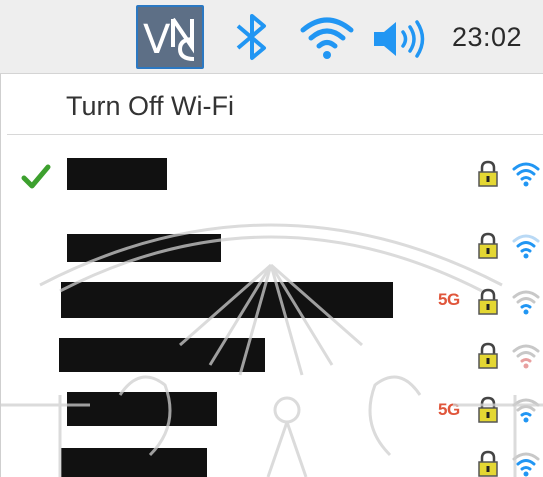 The height and width of the screenshot is (477, 543). Describe the element at coordinates (275, 134) in the screenshot. I see `menu-separator` at that location.